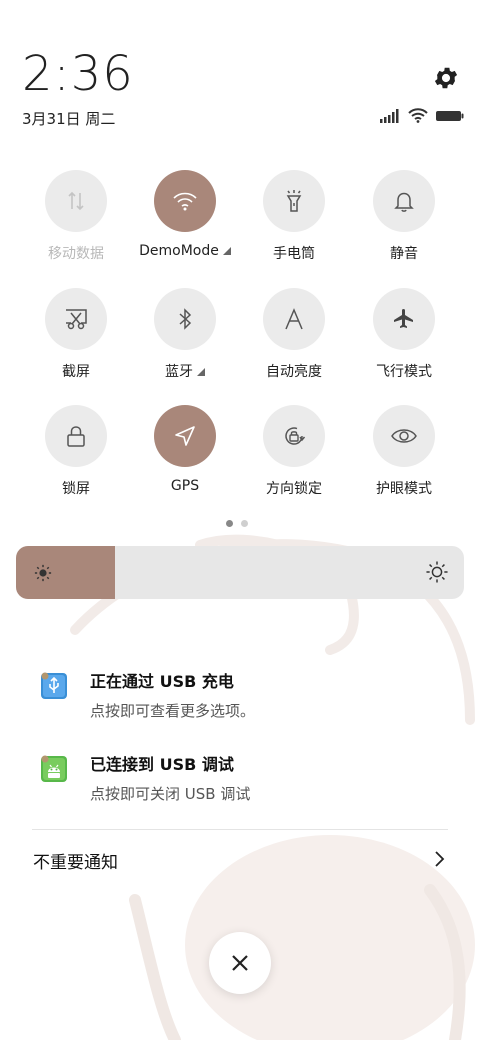 This screenshot has height=1040, width=480. Describe the element at coordinates (240, 829) in the screenshot. I see `divider` at that location.